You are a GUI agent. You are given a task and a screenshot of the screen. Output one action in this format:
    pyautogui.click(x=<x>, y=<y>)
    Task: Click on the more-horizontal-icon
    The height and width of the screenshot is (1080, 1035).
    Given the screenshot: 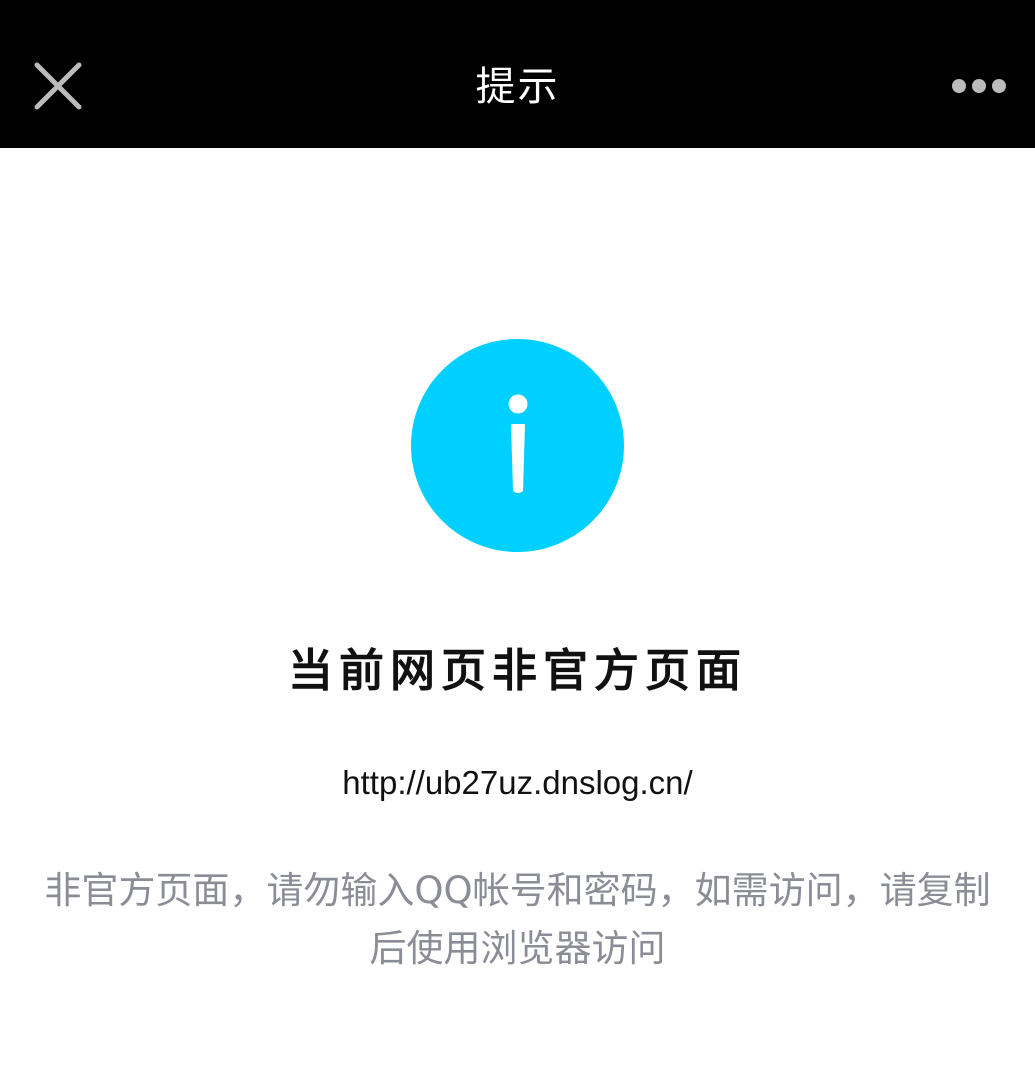 What is the action you would take?
    pyautogui.click(x=979, y=86)
    